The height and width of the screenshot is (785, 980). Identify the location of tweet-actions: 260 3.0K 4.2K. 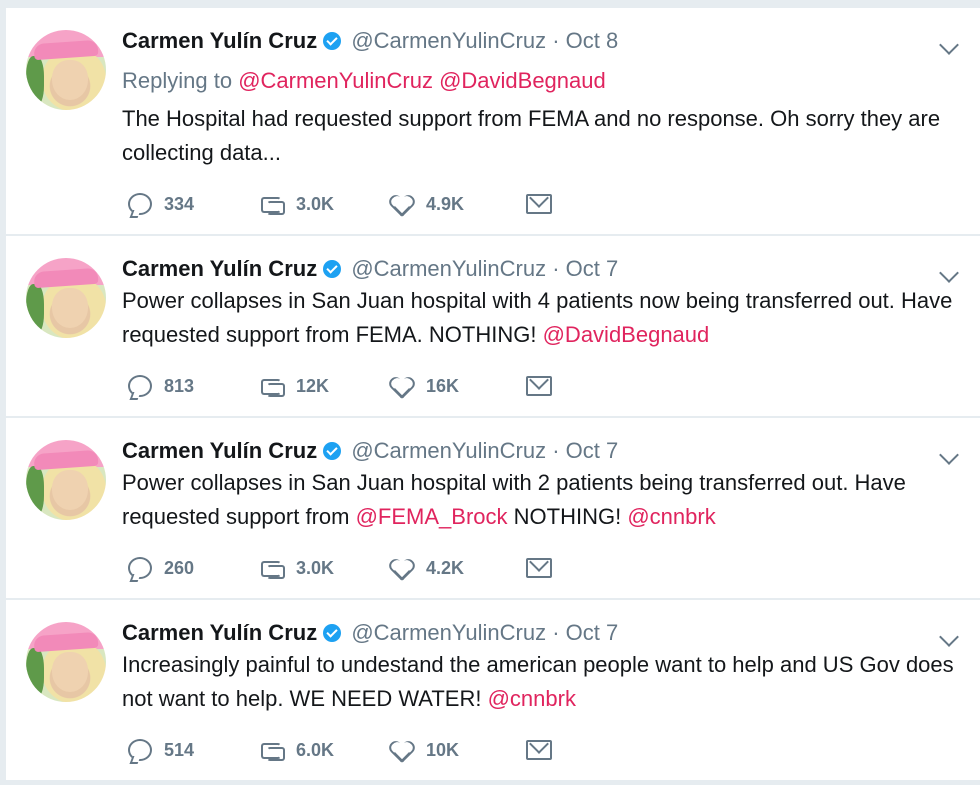
(340, 568).